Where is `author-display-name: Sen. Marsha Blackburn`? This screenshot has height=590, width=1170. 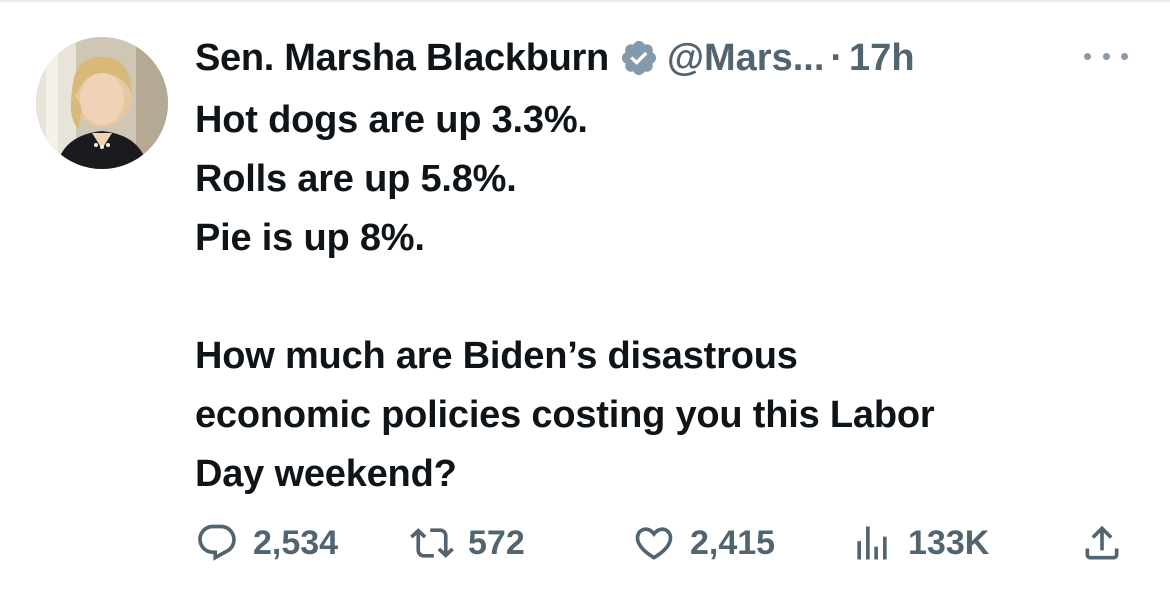
author-display-name: Sen. Marsha Blackburn is located at coordinates (402, 58).